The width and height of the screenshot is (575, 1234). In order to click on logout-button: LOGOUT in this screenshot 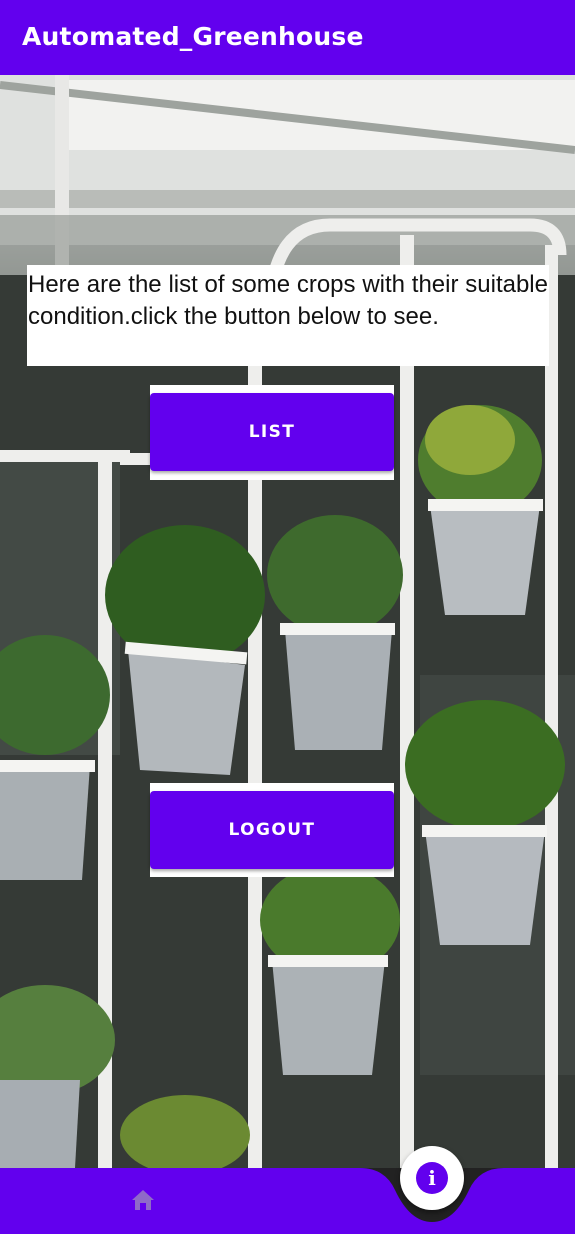, I will do `click(272, 830)`.